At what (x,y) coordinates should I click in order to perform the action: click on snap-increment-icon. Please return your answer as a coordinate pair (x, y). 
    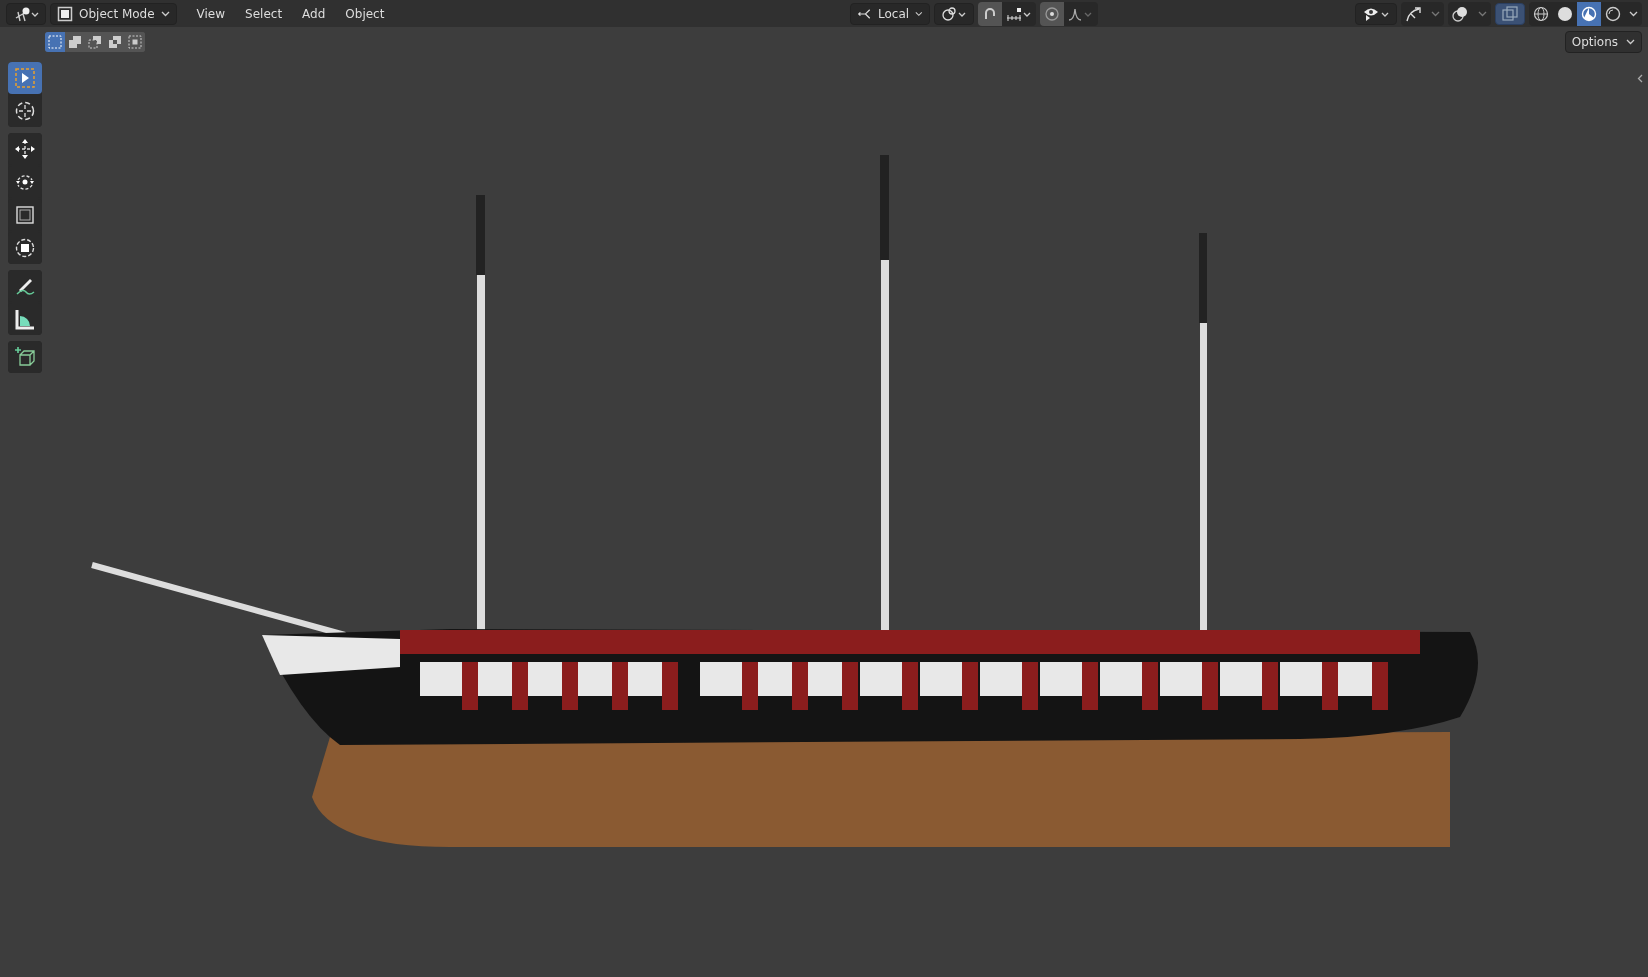
    Looking at the image, I should click on (1018, 13).